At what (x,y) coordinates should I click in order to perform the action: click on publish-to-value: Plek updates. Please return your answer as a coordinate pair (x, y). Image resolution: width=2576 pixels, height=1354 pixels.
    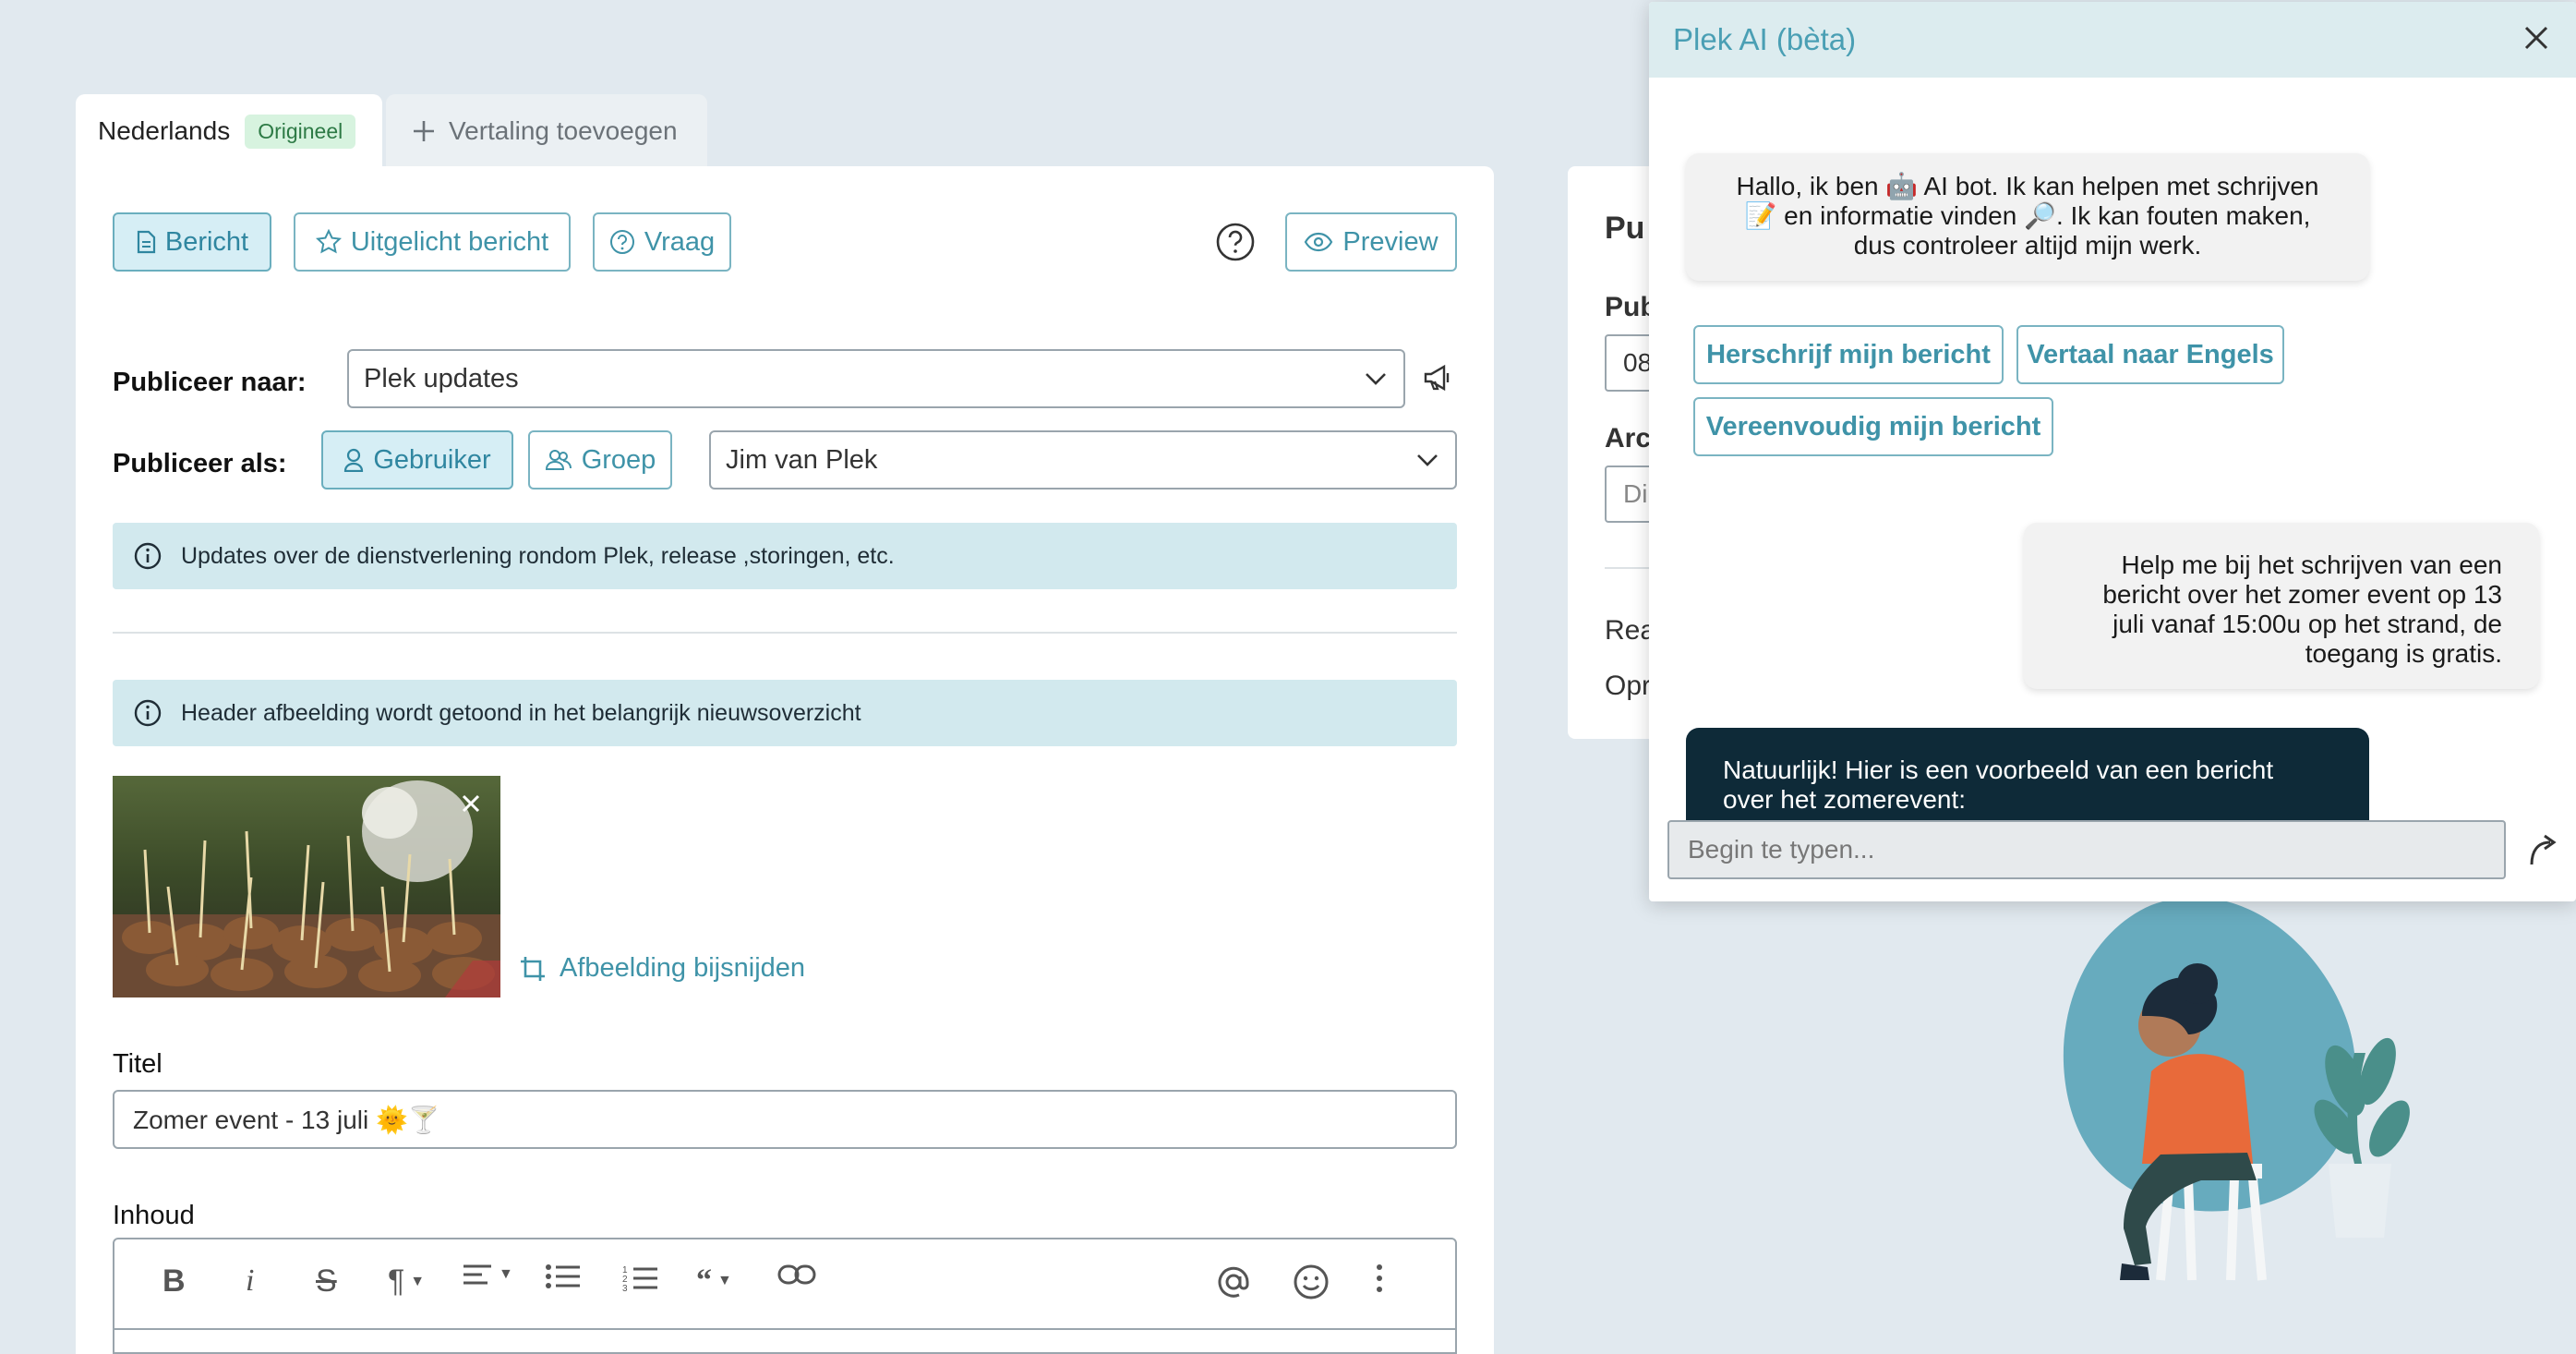
    Looking at the image, I should click on (441, 378).